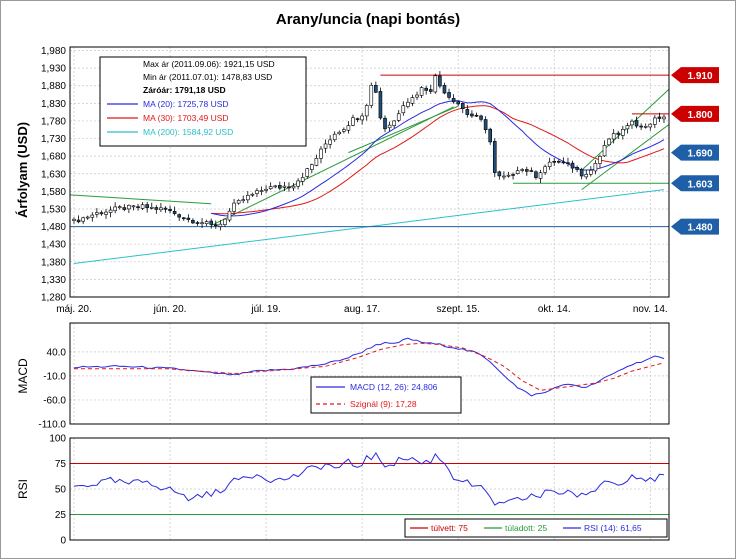  What do you see at coordinates (53, 280) in the screenshot?
I see `price-y-tick-label: 1,330` at bounding box center [53, 280].